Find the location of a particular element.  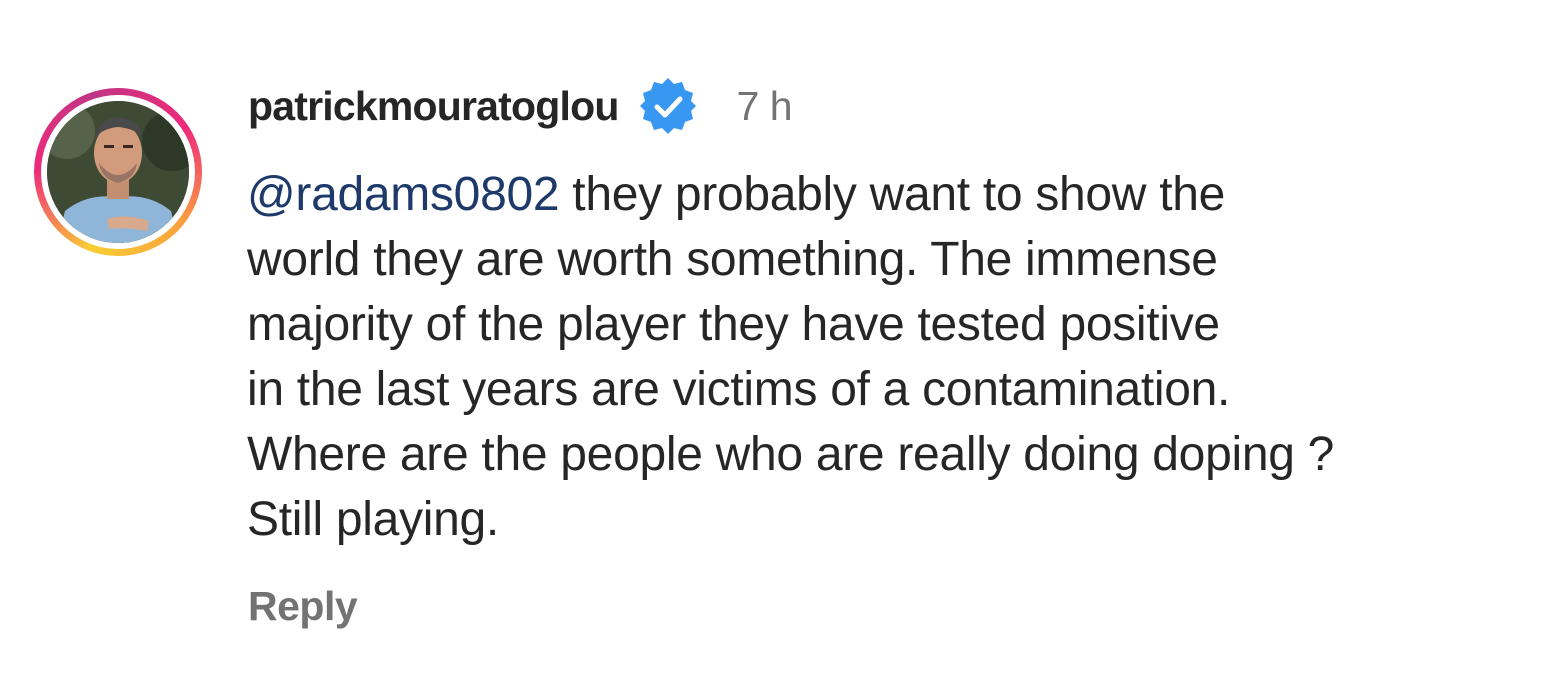

comment-line: Still playing. is located at coordinates (373, 519).